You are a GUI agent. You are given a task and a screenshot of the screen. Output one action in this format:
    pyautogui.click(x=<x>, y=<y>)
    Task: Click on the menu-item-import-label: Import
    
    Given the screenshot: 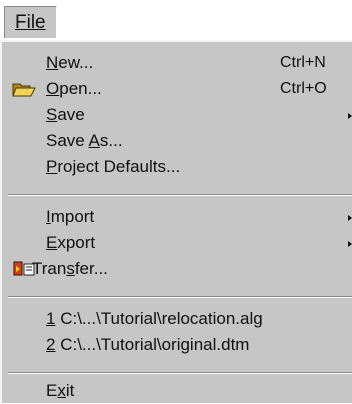 What is the action you would take?
    pyautogui.click(x=70, y=216)
    